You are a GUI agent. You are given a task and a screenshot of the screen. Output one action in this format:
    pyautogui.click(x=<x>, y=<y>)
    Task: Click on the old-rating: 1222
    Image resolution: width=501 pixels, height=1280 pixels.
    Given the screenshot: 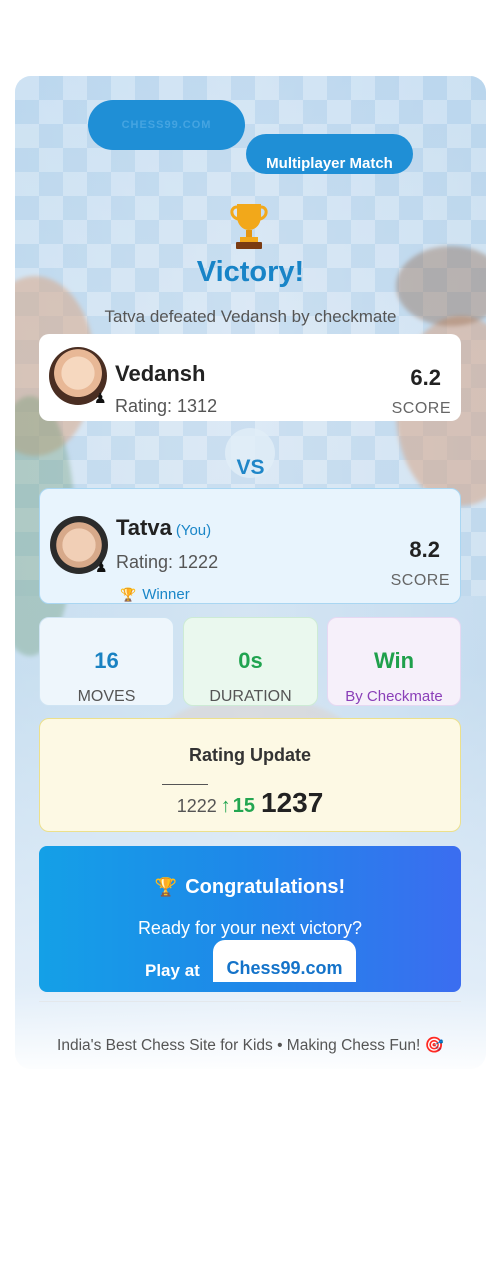 What is the action you would take?
    pyautogui.click(x=196, y=806)
    